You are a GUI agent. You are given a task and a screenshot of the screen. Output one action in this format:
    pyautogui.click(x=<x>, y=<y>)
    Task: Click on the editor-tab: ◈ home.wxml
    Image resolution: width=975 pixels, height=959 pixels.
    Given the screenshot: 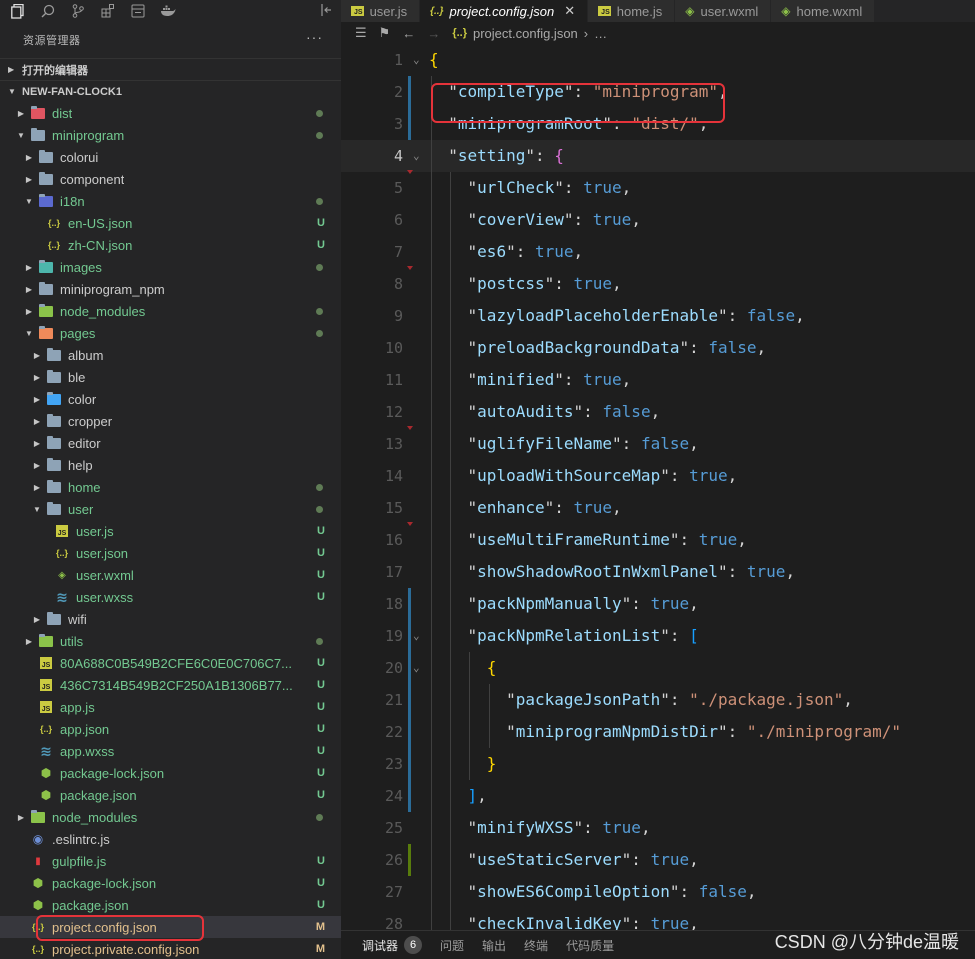 What is the action you would take?
    pyautogui.click(x=823, y=11)
    